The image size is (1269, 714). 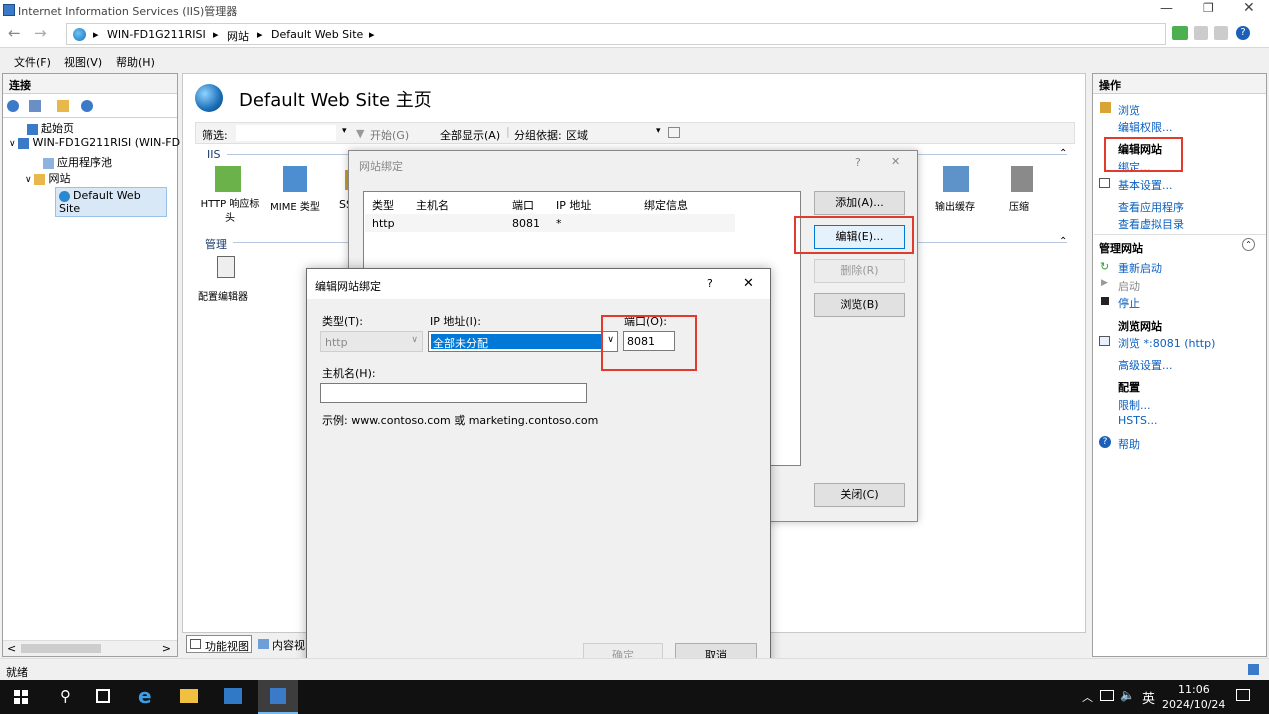 I want to click on http-headers-icon, so click(x=228, y=179).